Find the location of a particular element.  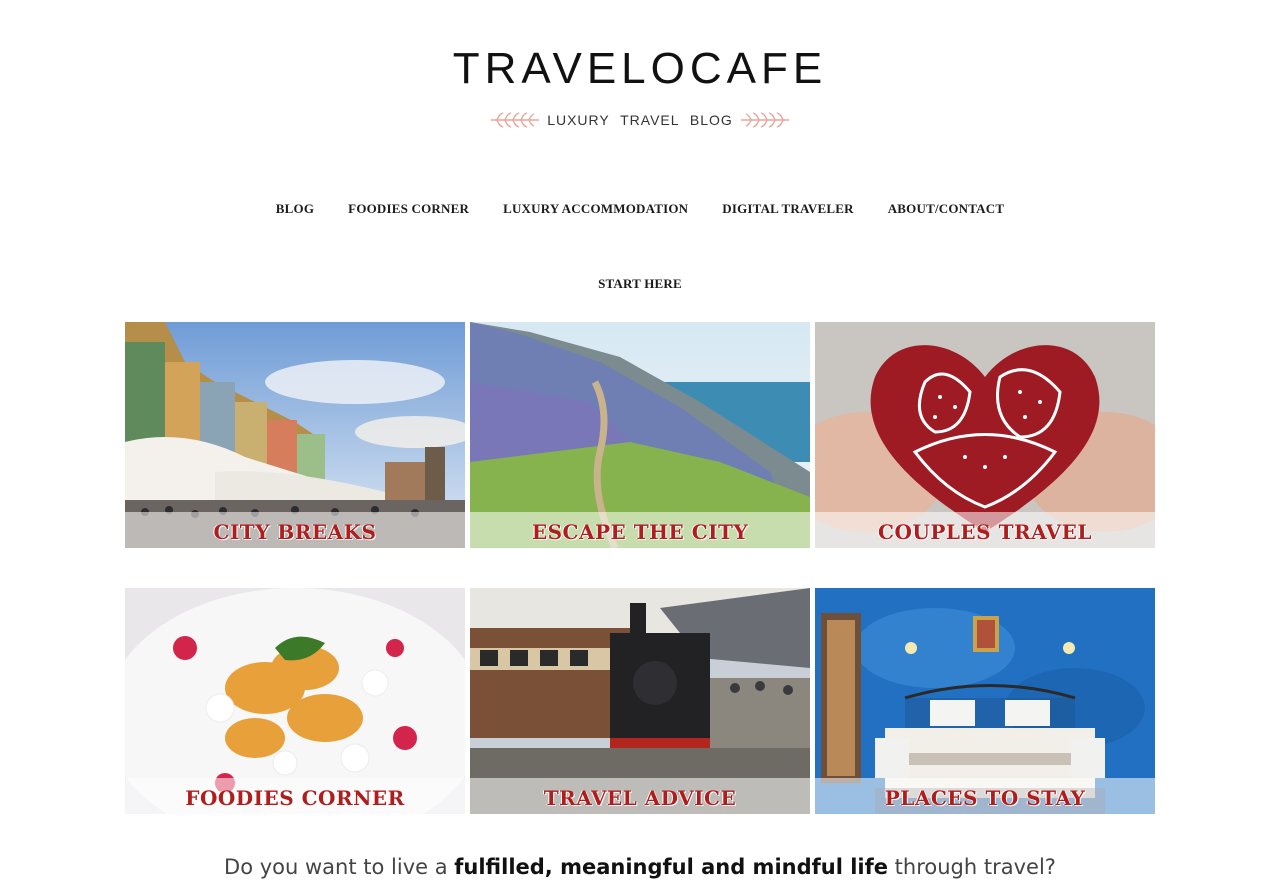

left-sprig-icon is located at coordinates (515, 120).